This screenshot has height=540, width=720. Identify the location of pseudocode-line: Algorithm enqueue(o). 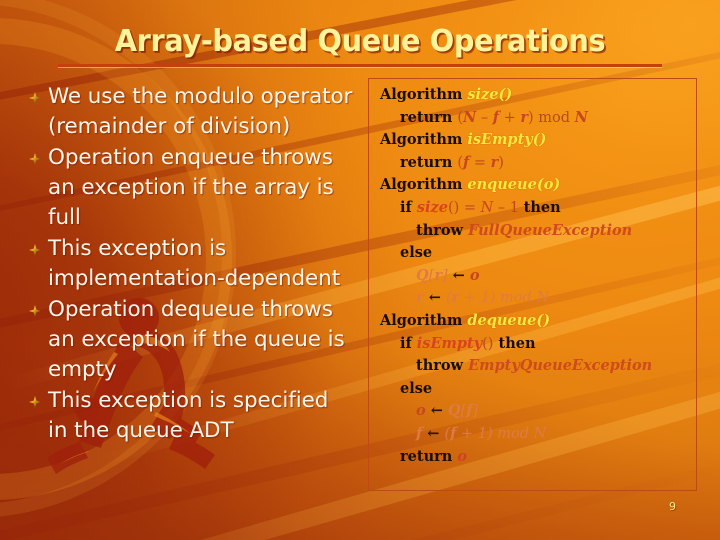
(536, 185).